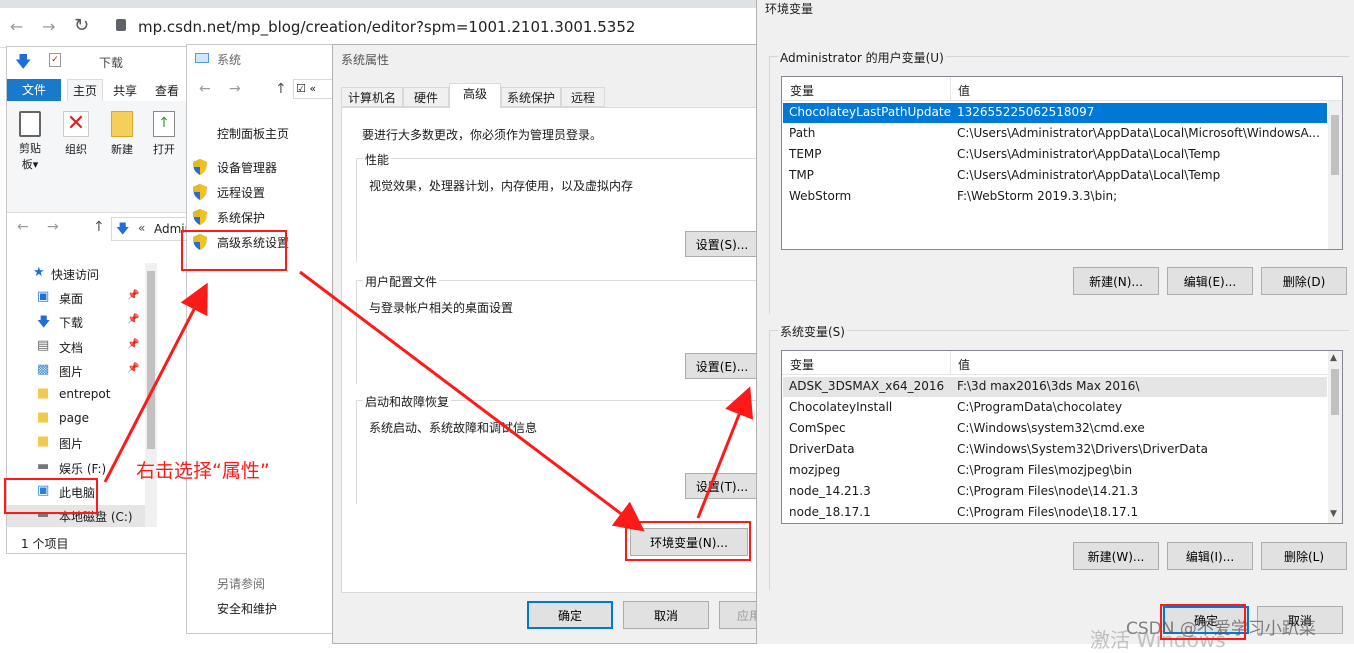 This screenshot has height=653, width=1354. Describe the element at coordinates (263, 168) in the screenshot. I see `system-link: 设备管理器` at that location.